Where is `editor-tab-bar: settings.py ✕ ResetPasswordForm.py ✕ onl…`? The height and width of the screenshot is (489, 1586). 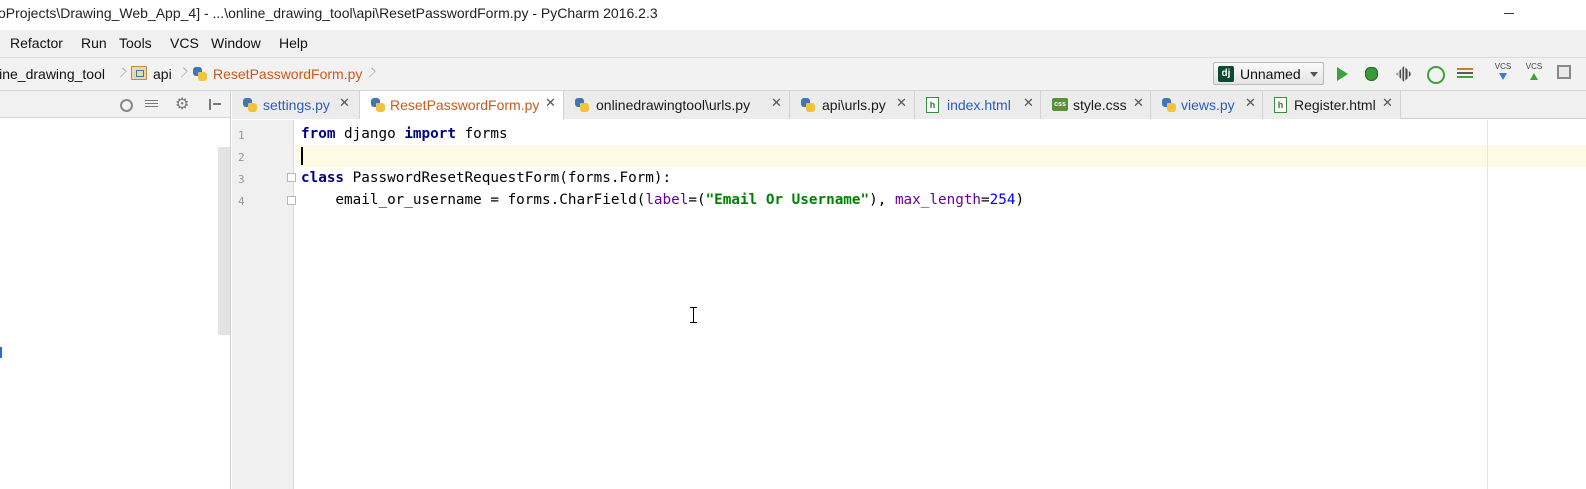
editor-tab-bar: settings.py ✕ ResetPasswordForm.py ✕ onl… is located at coordinates (909, 105).